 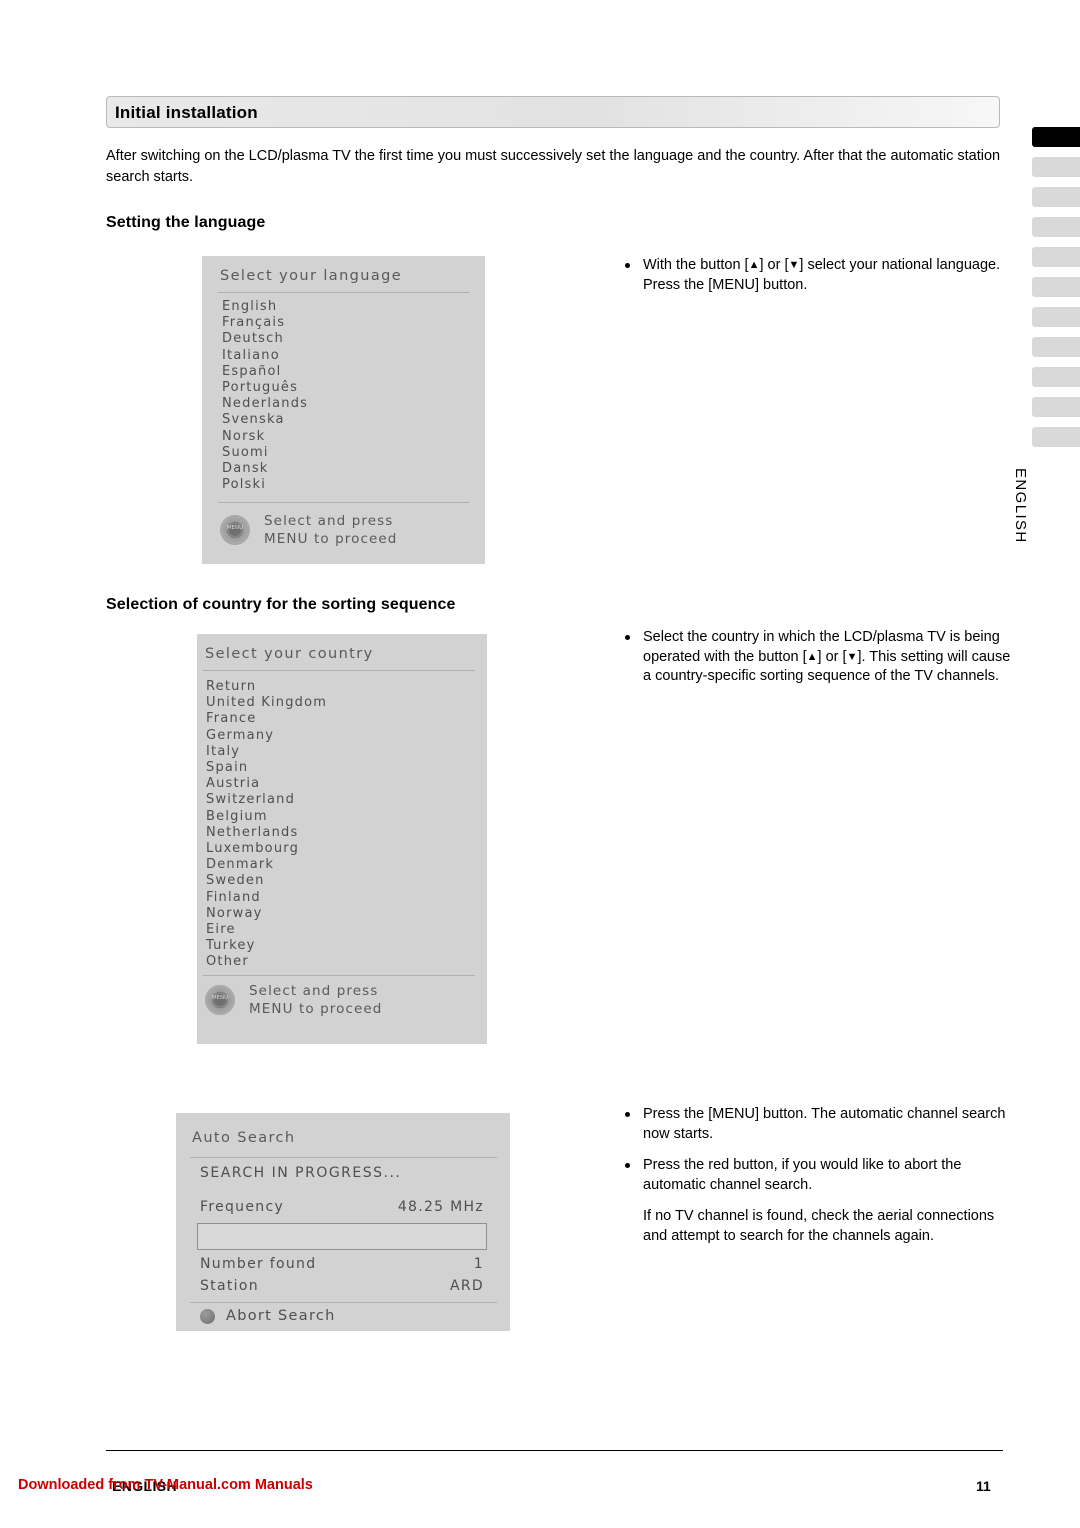 What do you see at coordinates (266, 687) in the screenshot?
I see `list-item: Return` at bounding box center [266, 687].